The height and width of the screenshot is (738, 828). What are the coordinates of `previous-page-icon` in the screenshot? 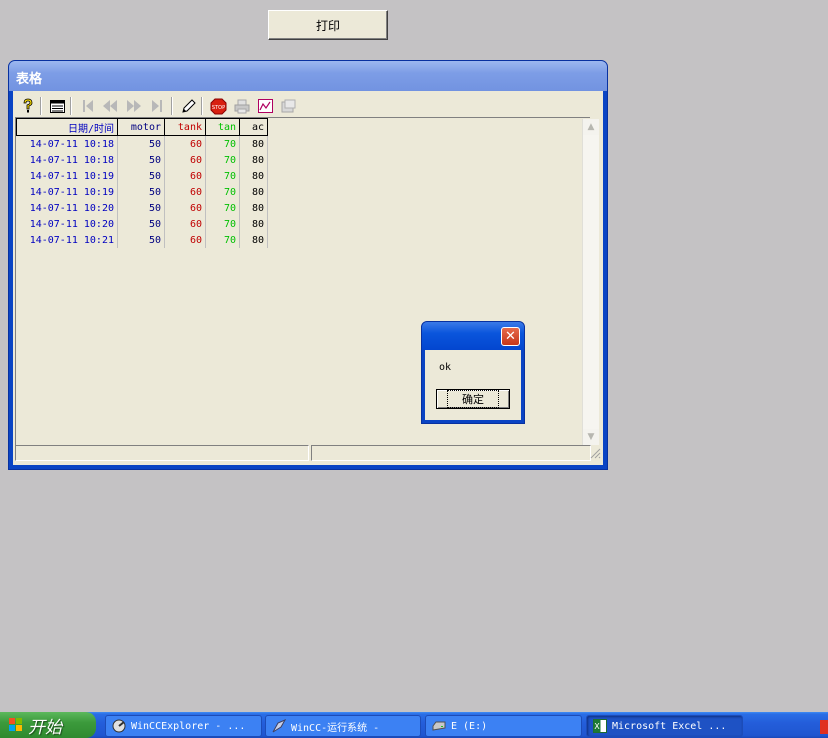 It's located at (110, 106).